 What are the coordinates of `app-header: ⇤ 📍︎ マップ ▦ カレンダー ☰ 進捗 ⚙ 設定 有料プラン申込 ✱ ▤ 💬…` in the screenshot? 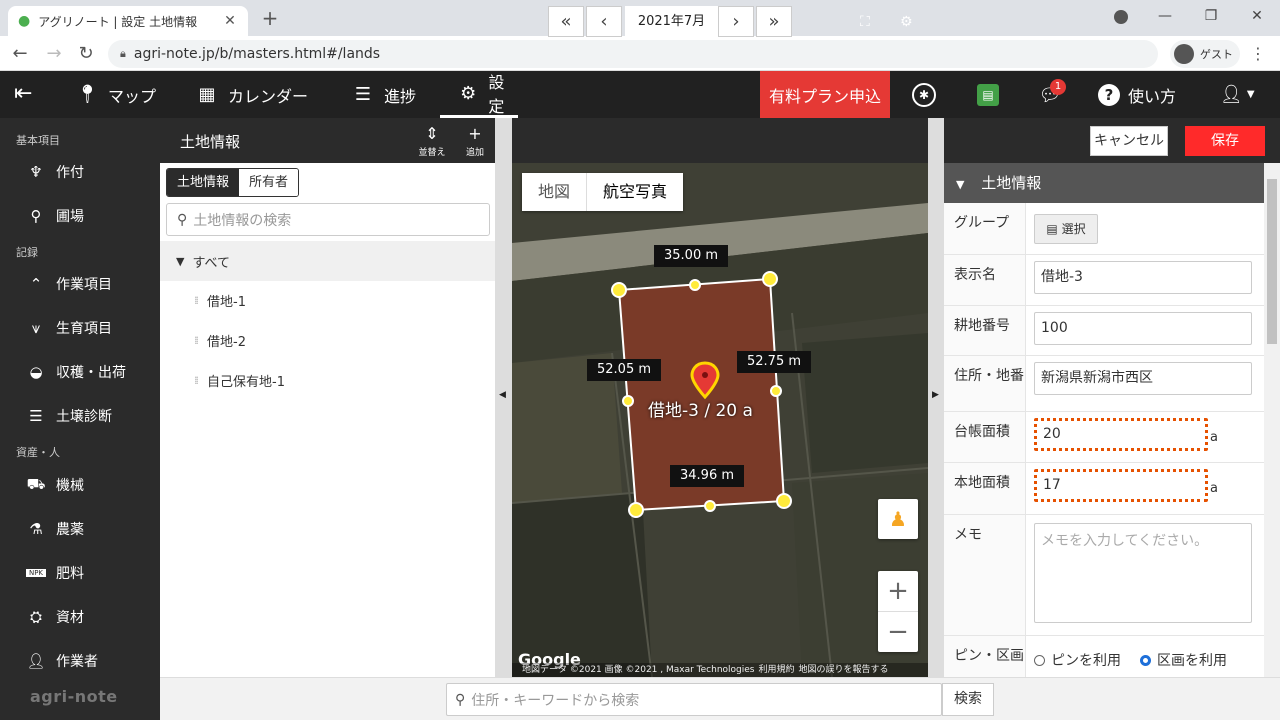 It's located at (640, 94).